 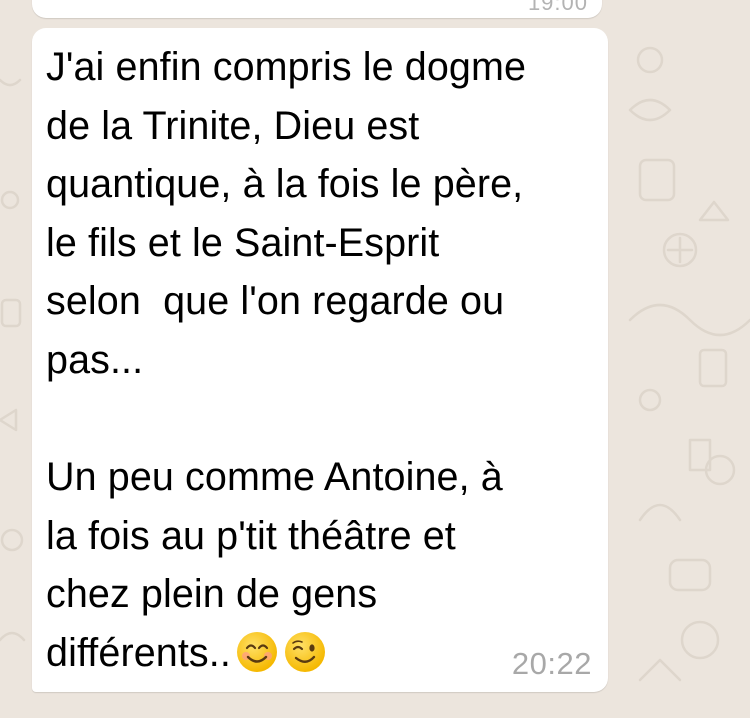 What do you see at coordinates (304, 651) in the screenshot?
I see `winking-face-icon` at bounding box center [304, 651].